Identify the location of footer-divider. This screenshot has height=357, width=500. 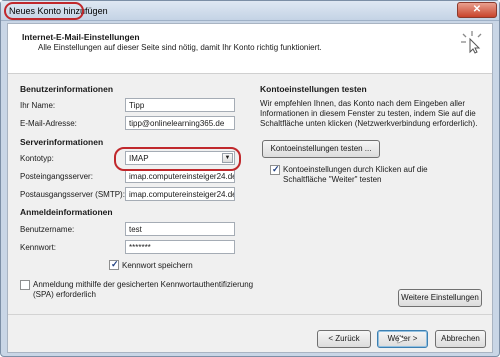
(250, 314).